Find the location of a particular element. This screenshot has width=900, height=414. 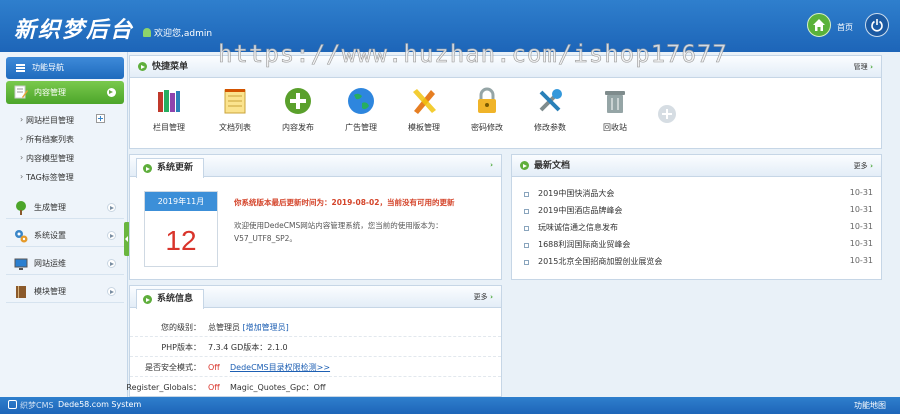

list-item: 2015北京全国招商加盟创业展览会 10-31 is located at coordinates (698, 263).